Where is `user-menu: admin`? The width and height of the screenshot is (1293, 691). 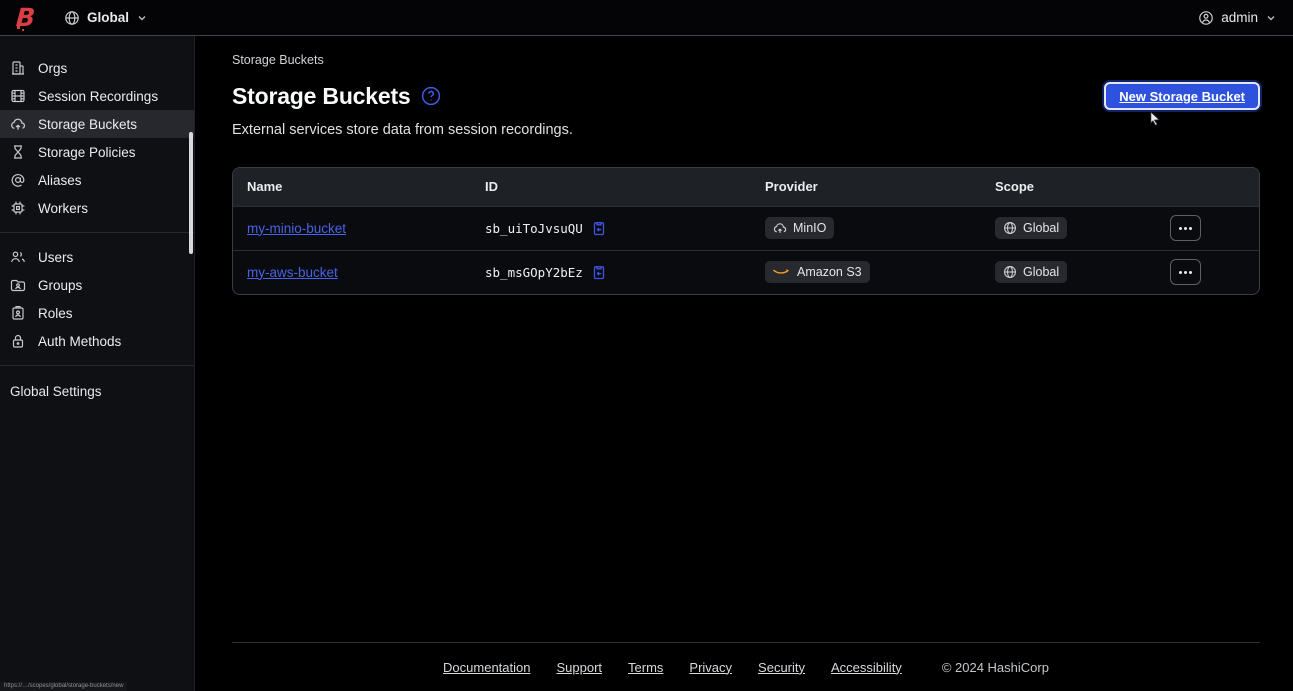
user-menu: admin is located at coordinates (1237, 18).